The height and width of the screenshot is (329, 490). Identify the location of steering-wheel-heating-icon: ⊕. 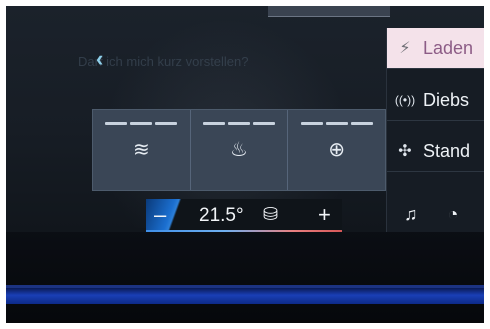
(337, 150).